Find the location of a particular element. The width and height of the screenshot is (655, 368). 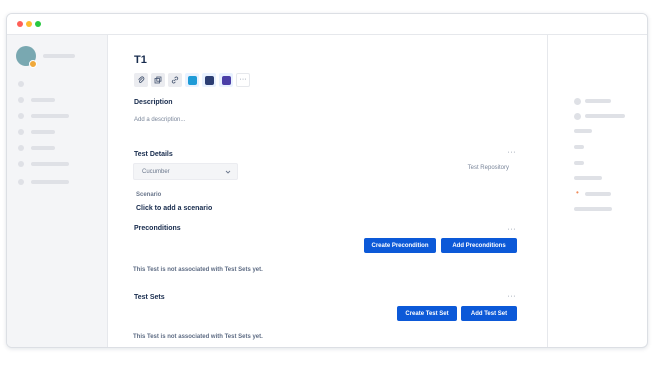

paperclip-icon is located at coordinates (141, 80).